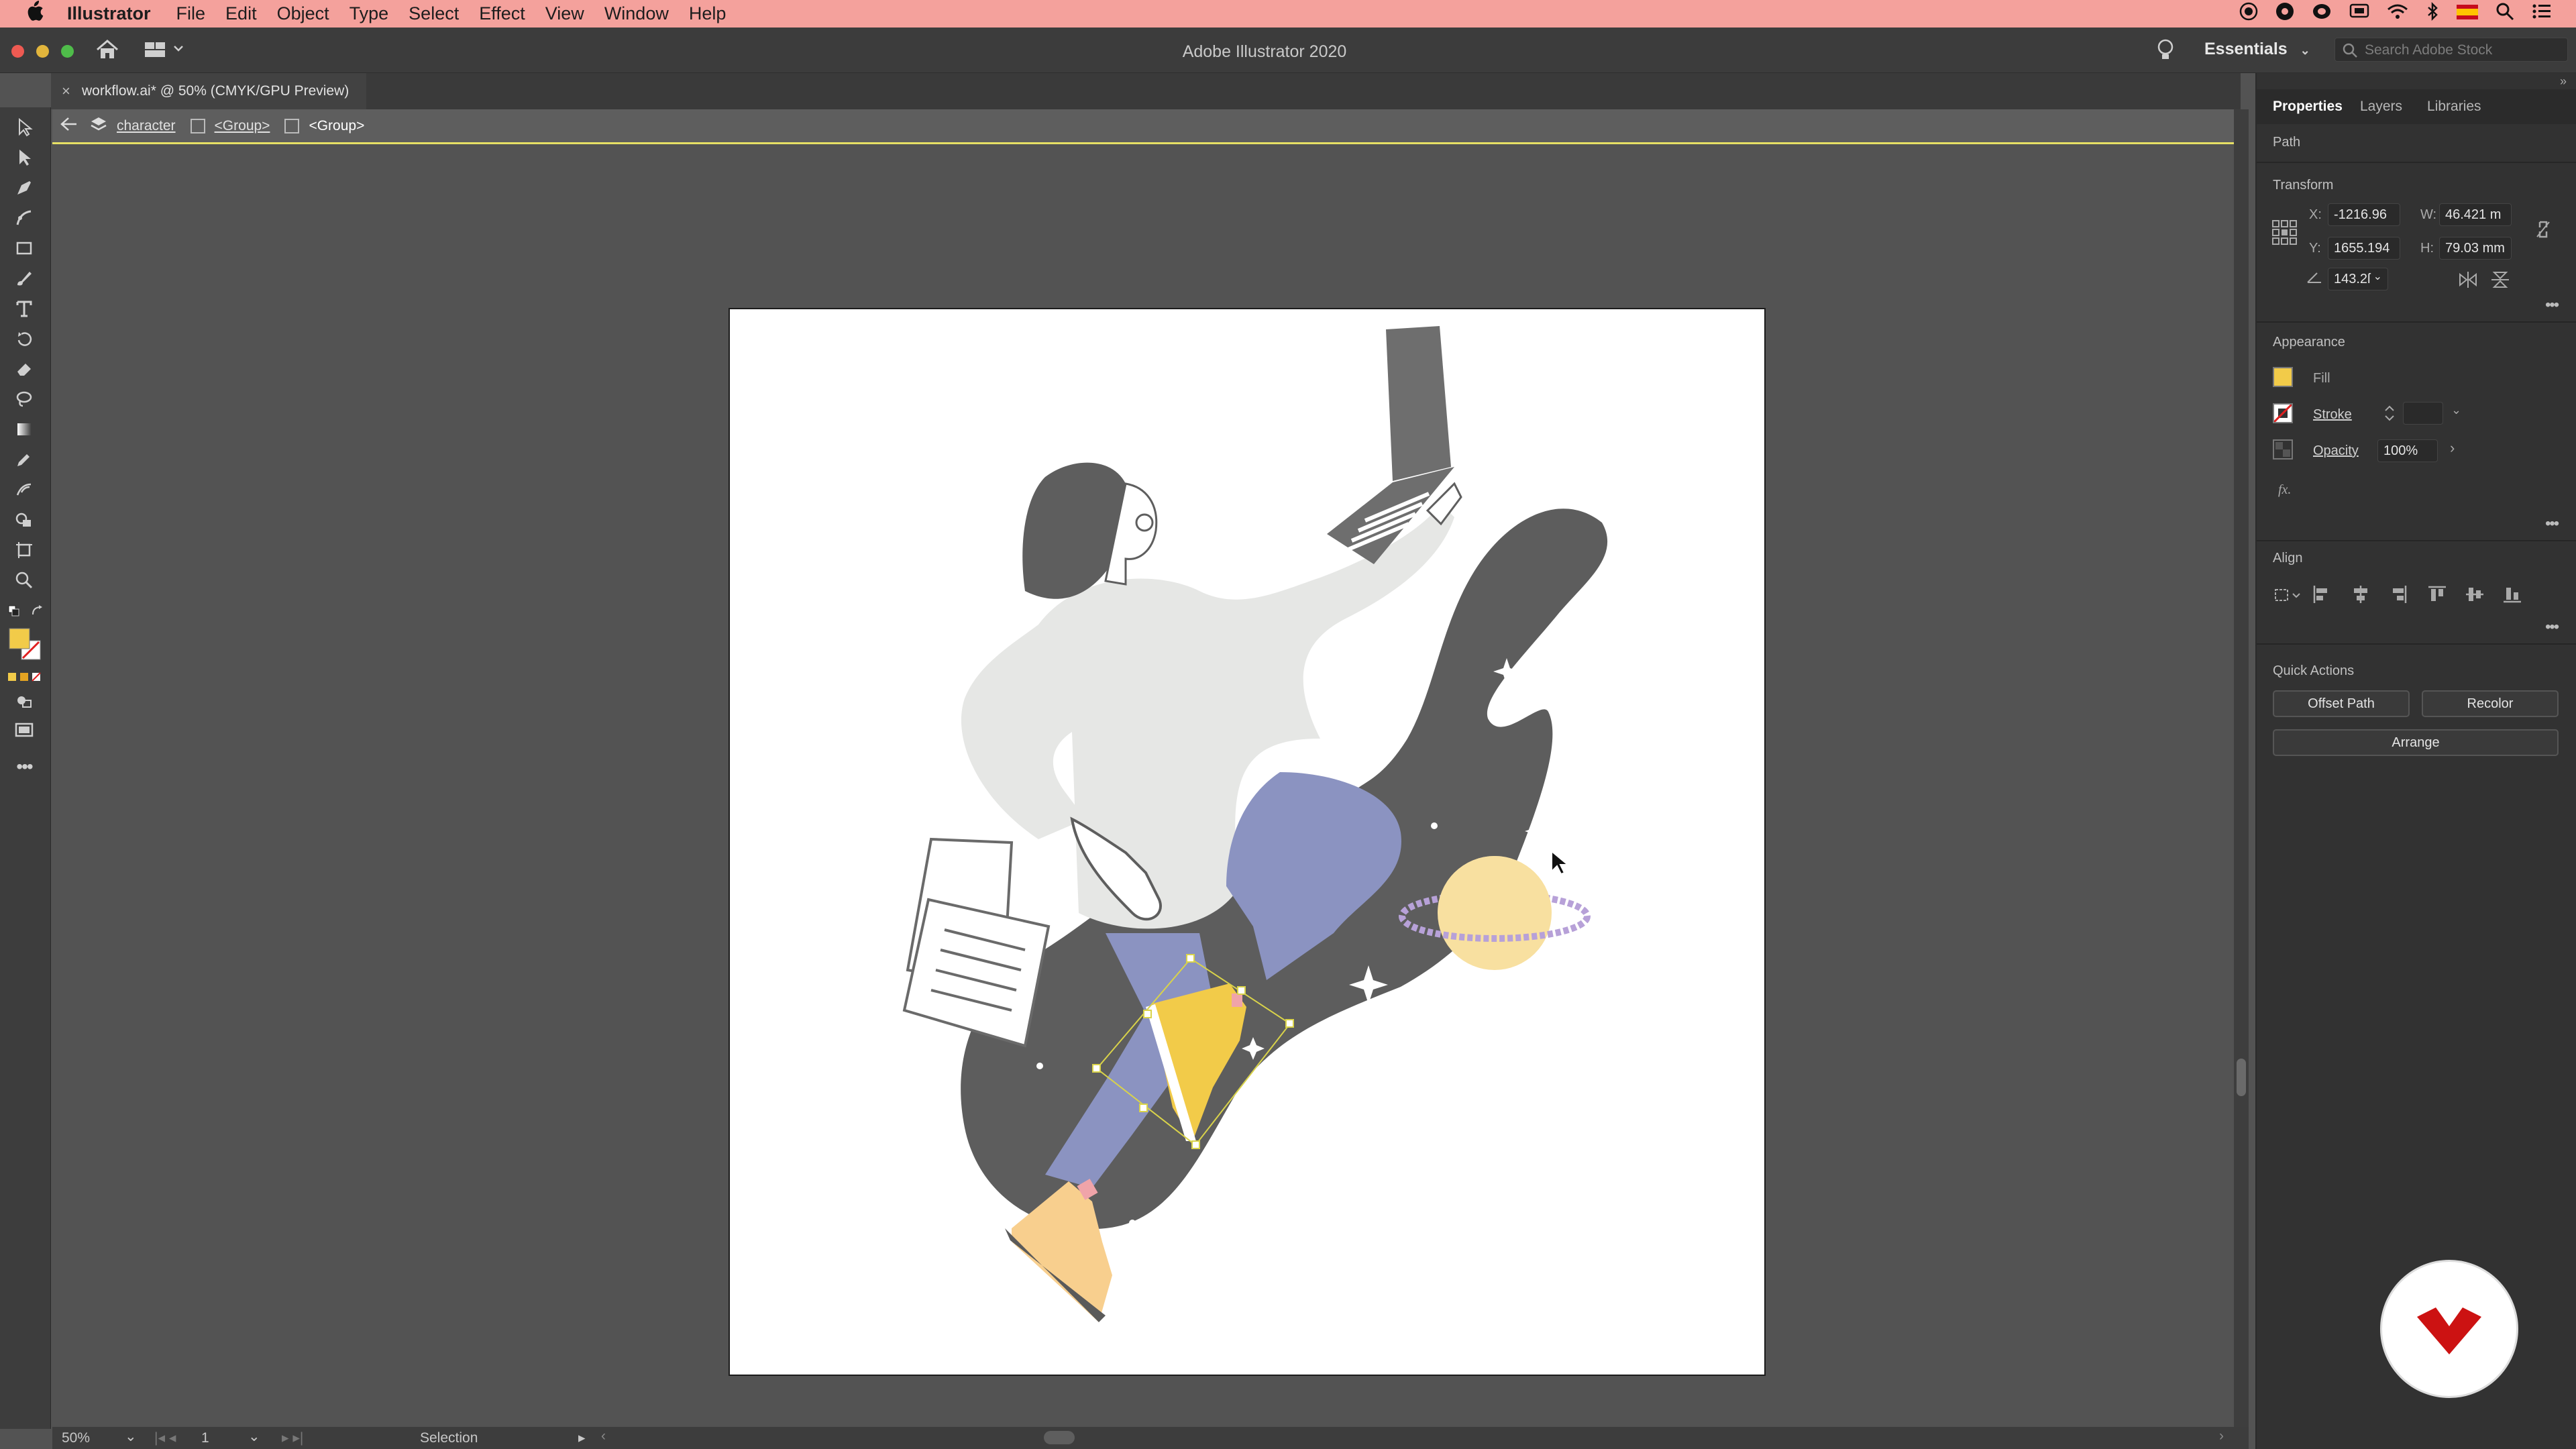  Describe the element at coordinates (109, 13) in the screenshot. I see `menu-app-name: Illustrator` at that location.